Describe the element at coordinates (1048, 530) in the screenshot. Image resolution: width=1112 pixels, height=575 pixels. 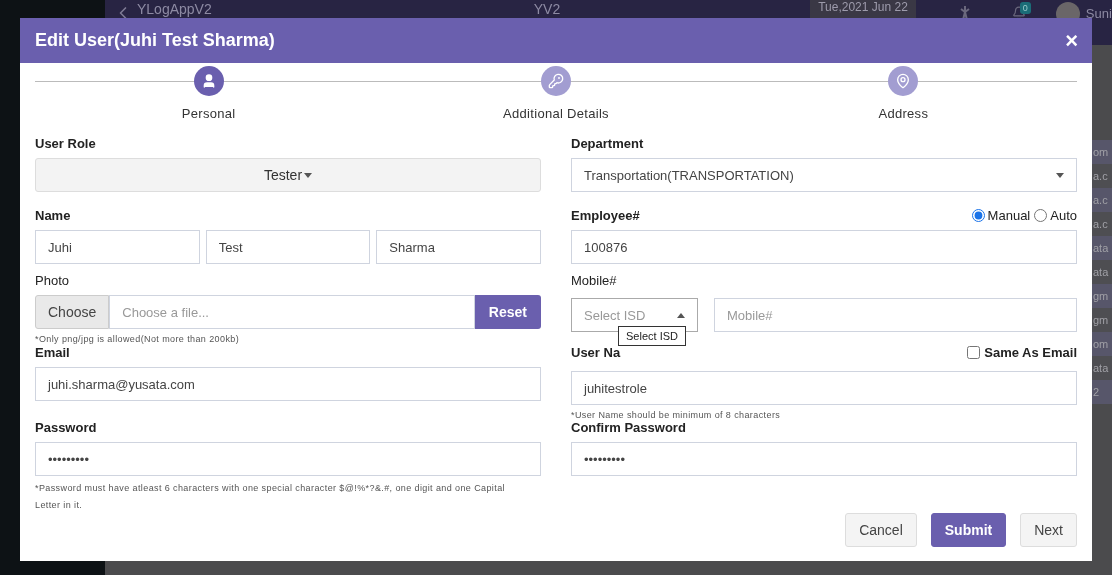
I see `action-button: Next` at that location.